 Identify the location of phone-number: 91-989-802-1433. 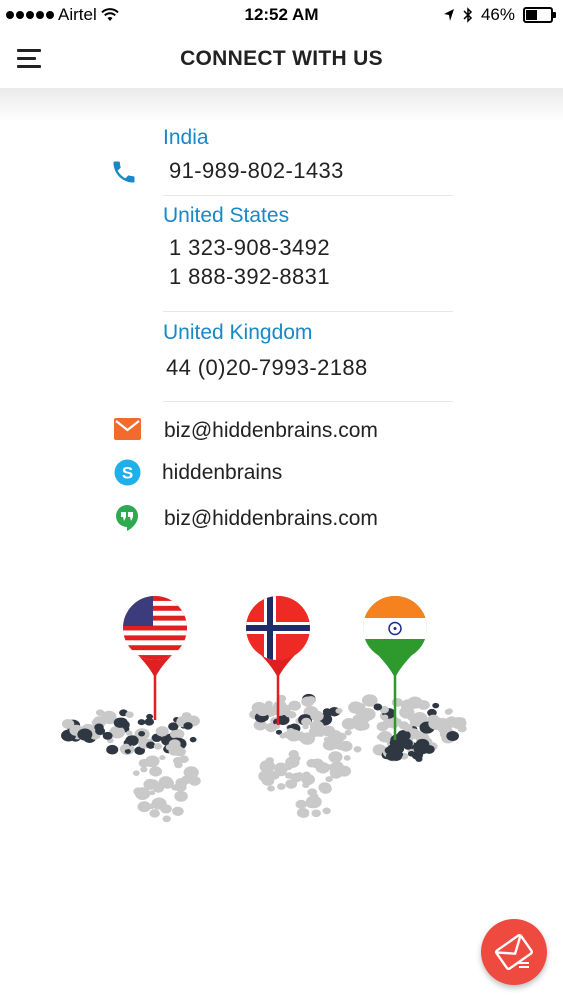
(256, 171).